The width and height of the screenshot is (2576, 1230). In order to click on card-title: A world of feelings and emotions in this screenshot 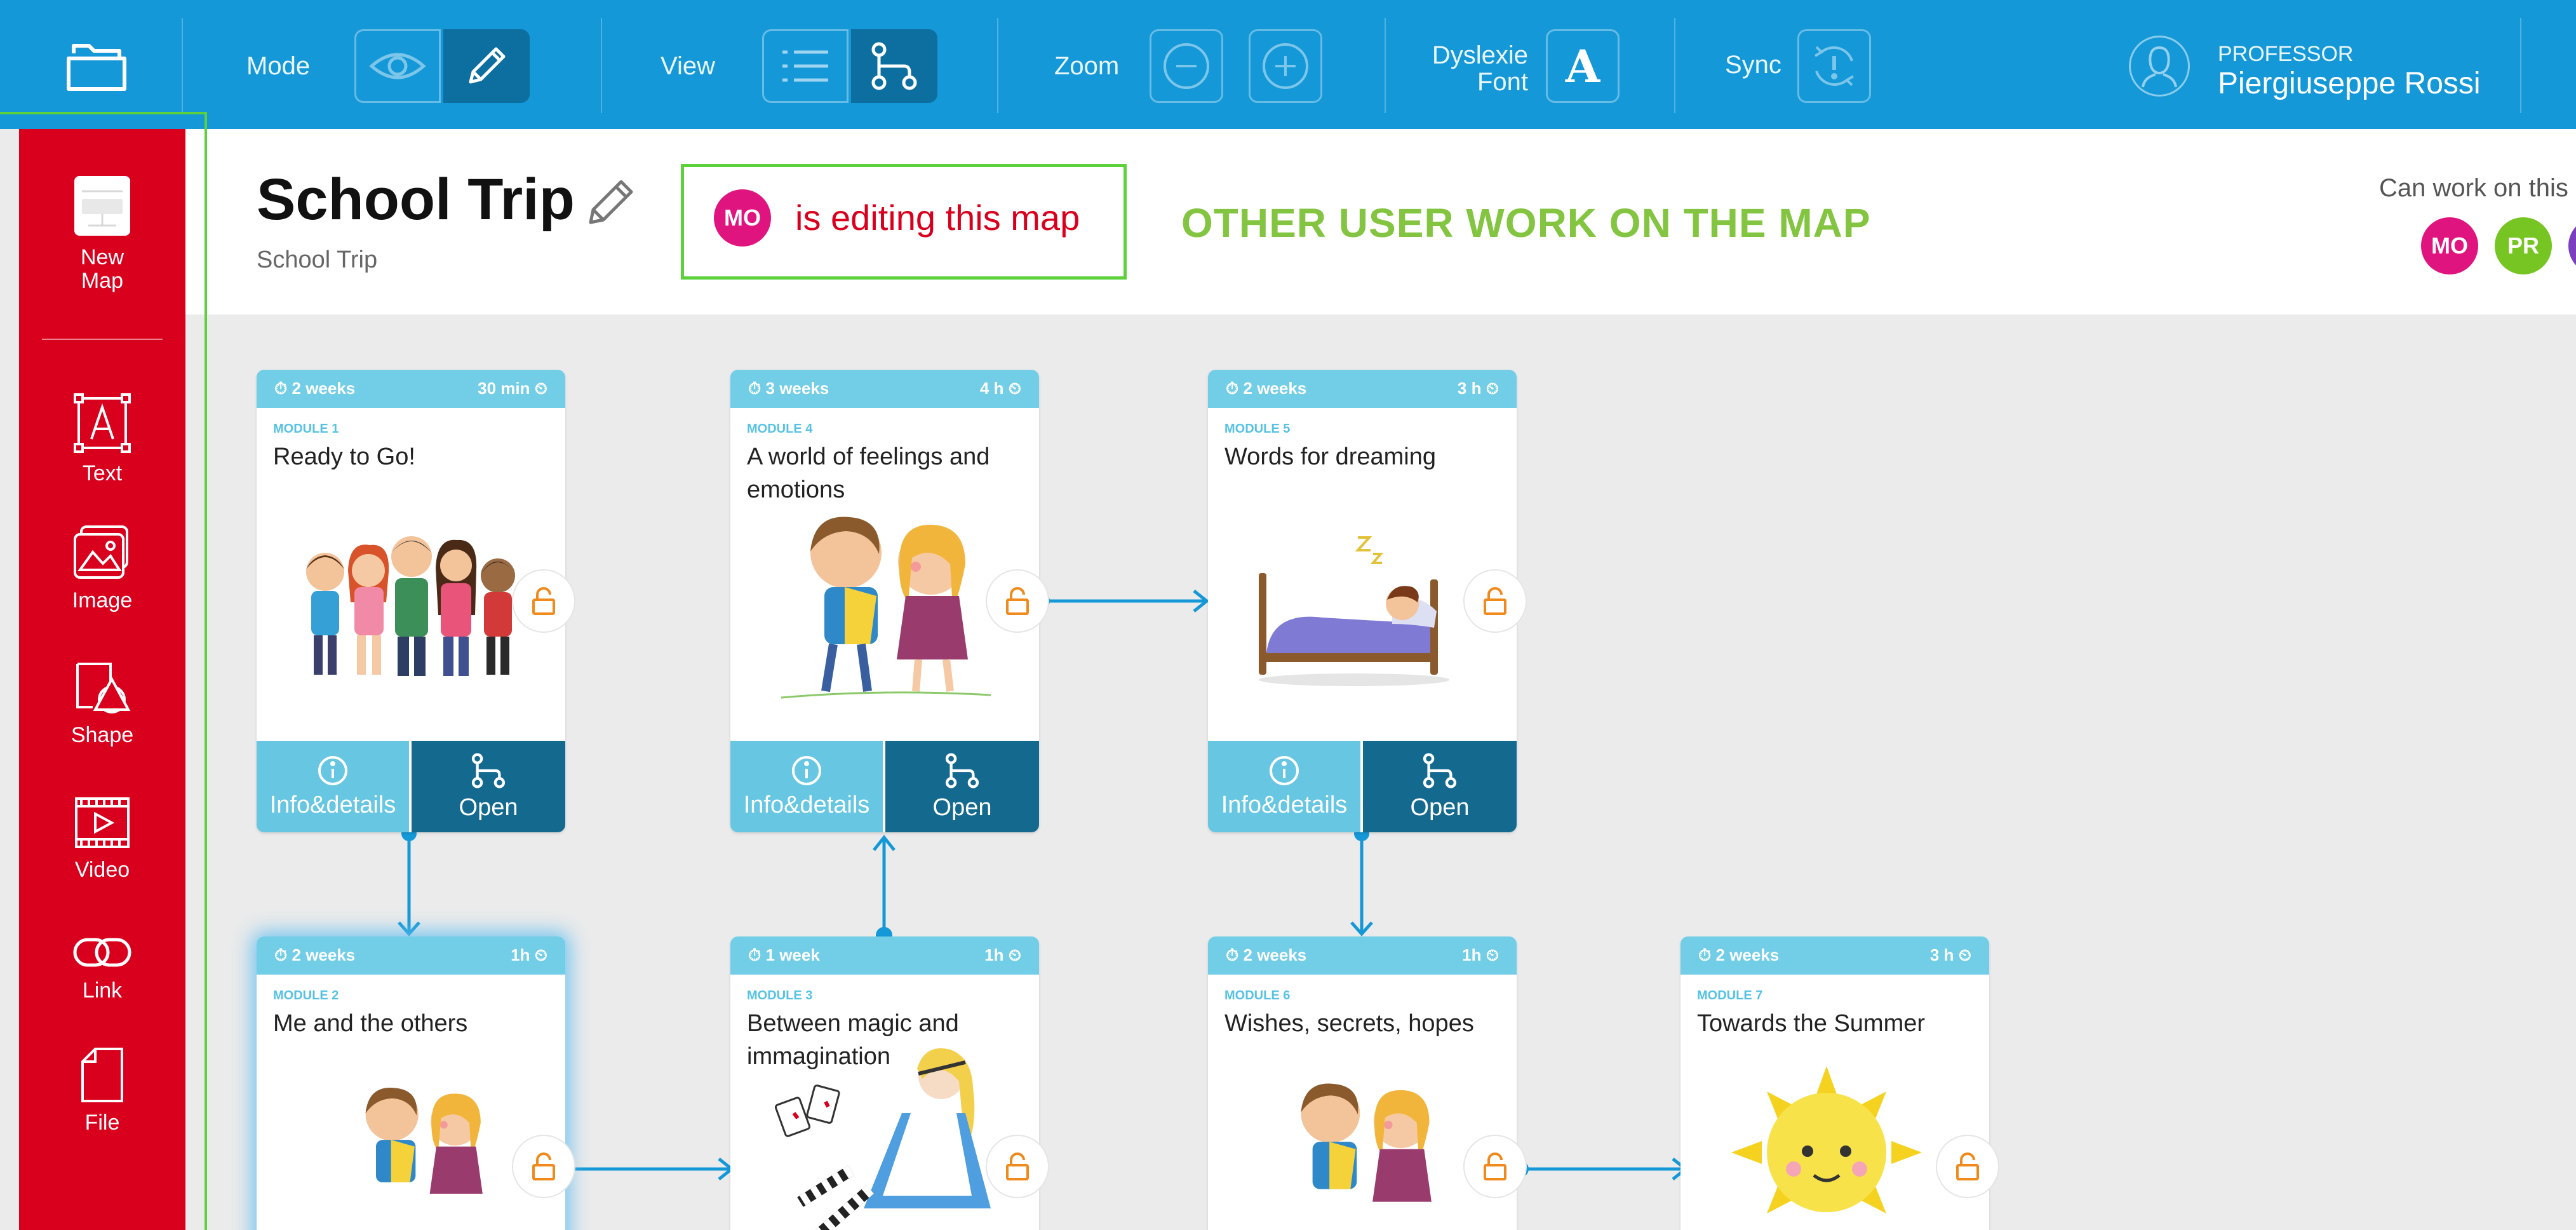, I will do `click(868, 473)`.